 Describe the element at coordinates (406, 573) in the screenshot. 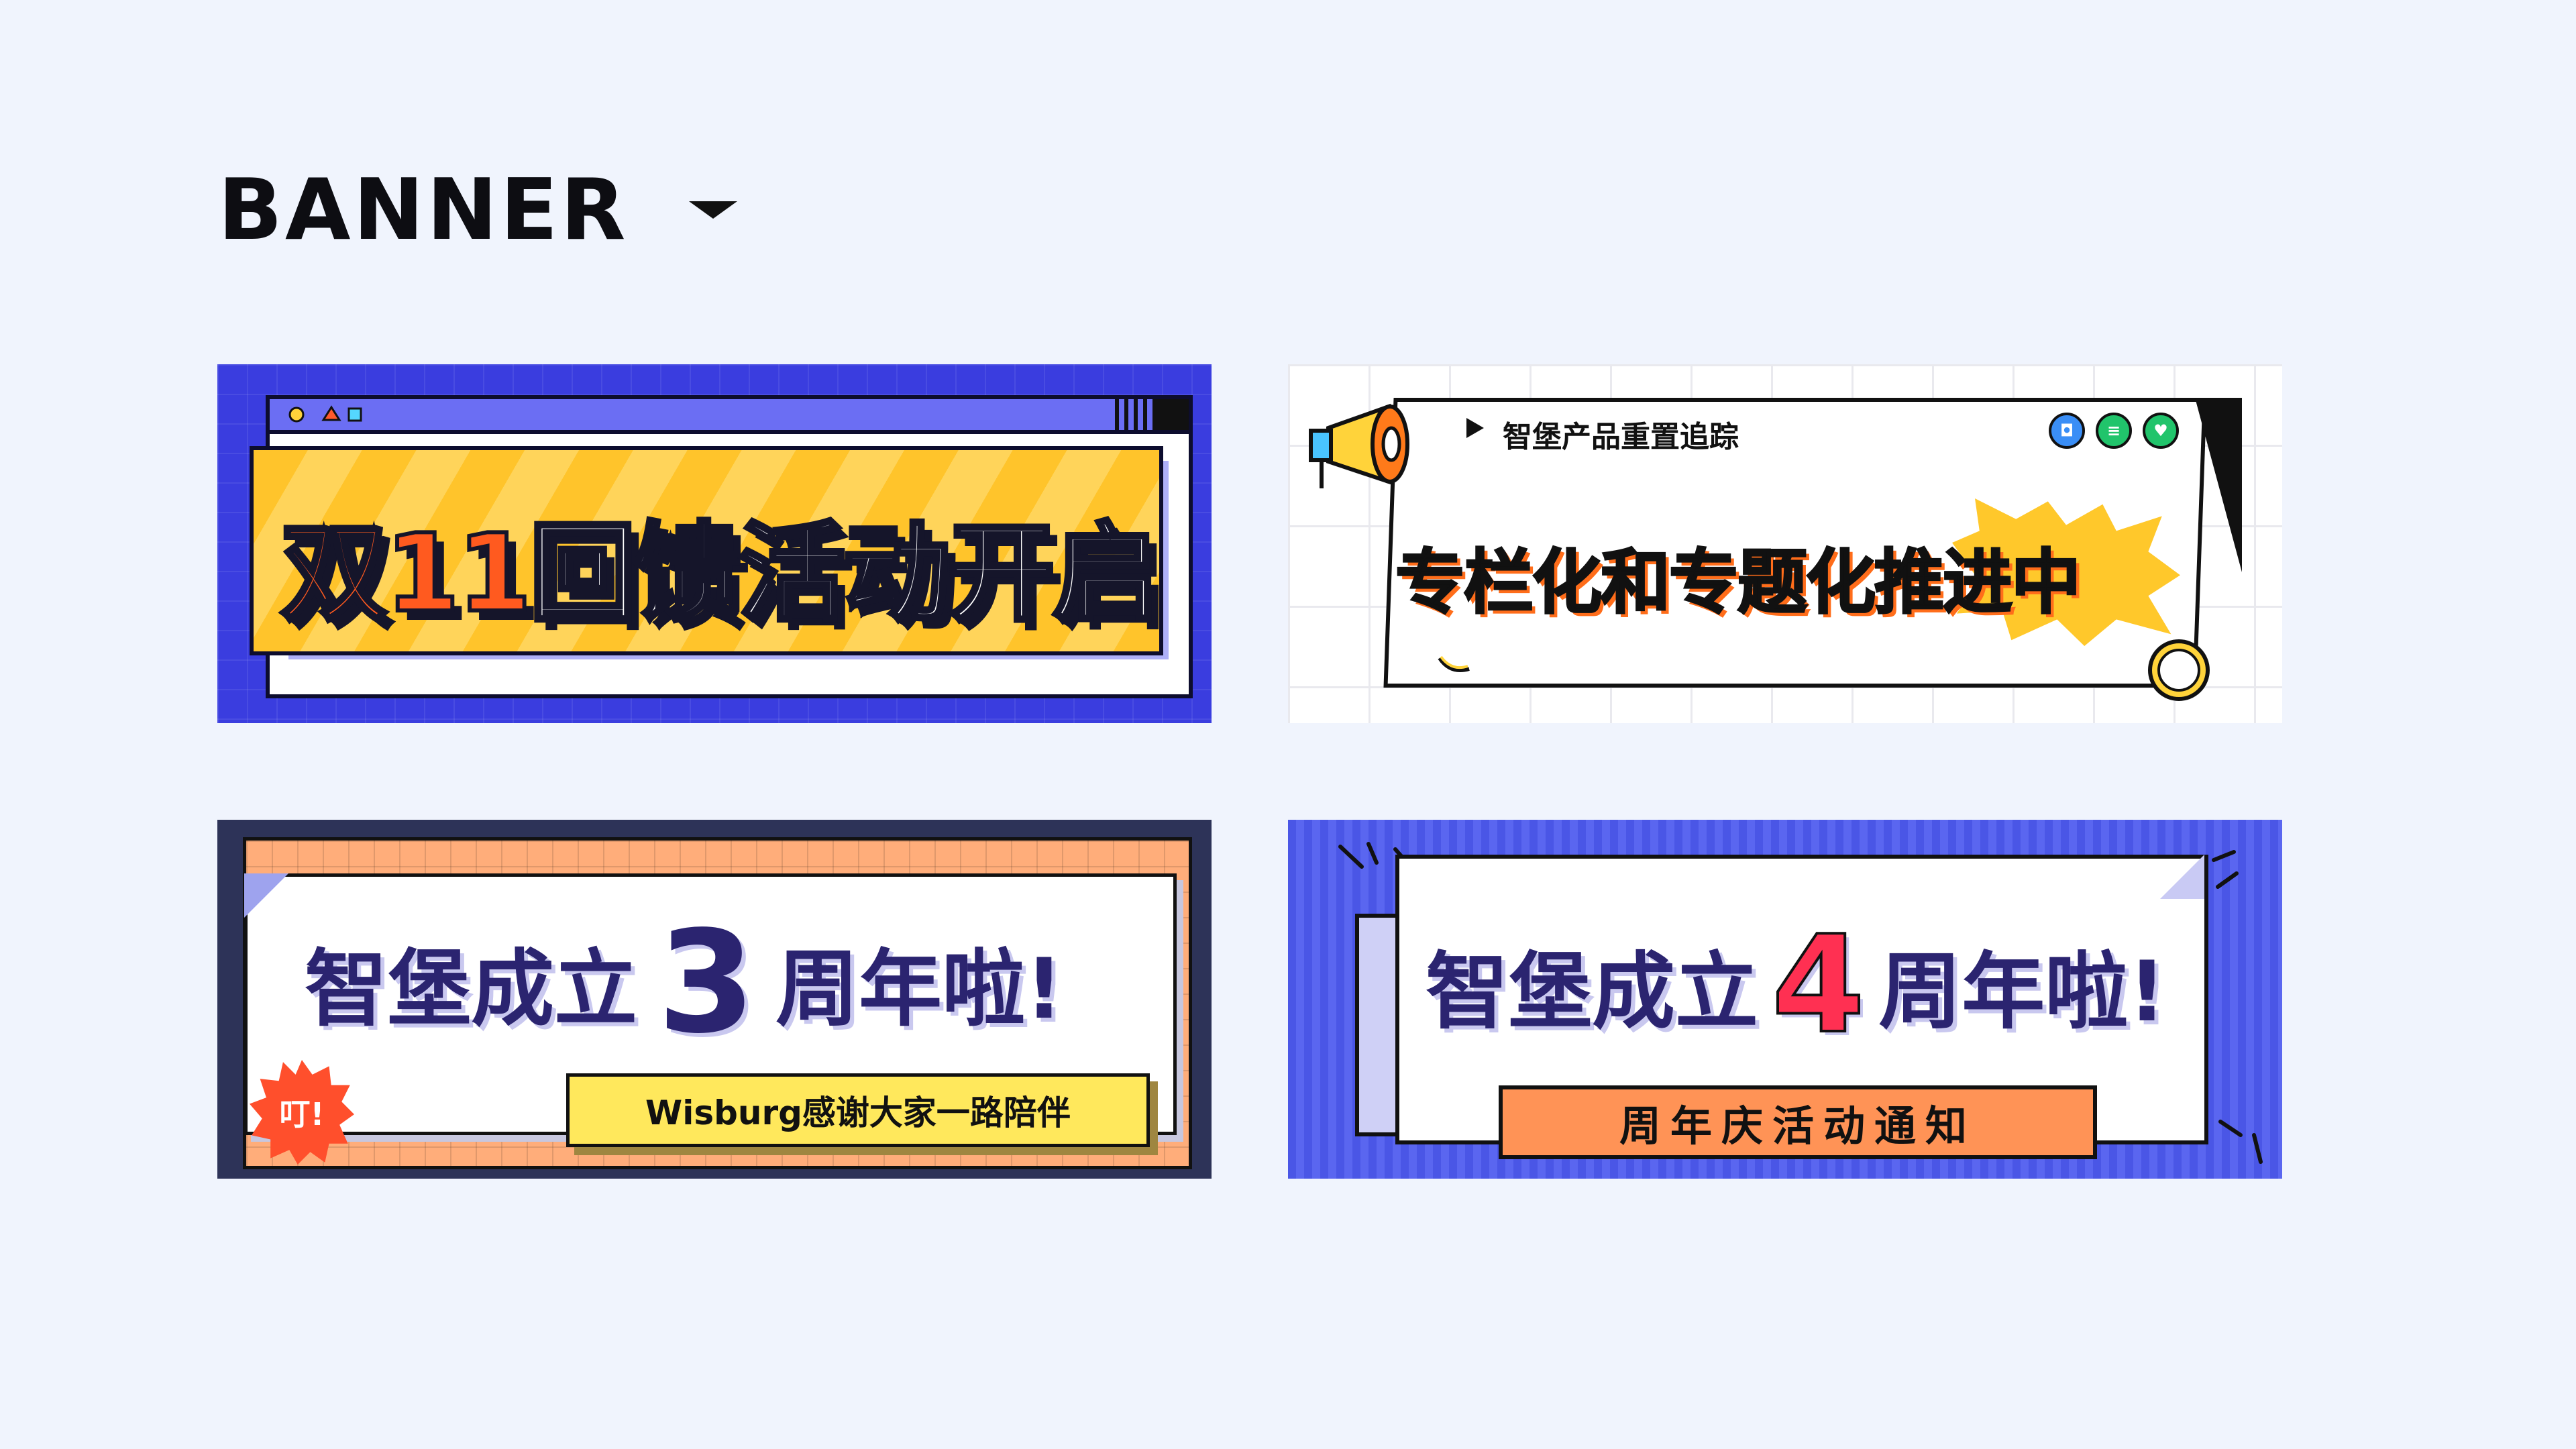

I see `headline-prefix: 双11` at that location.